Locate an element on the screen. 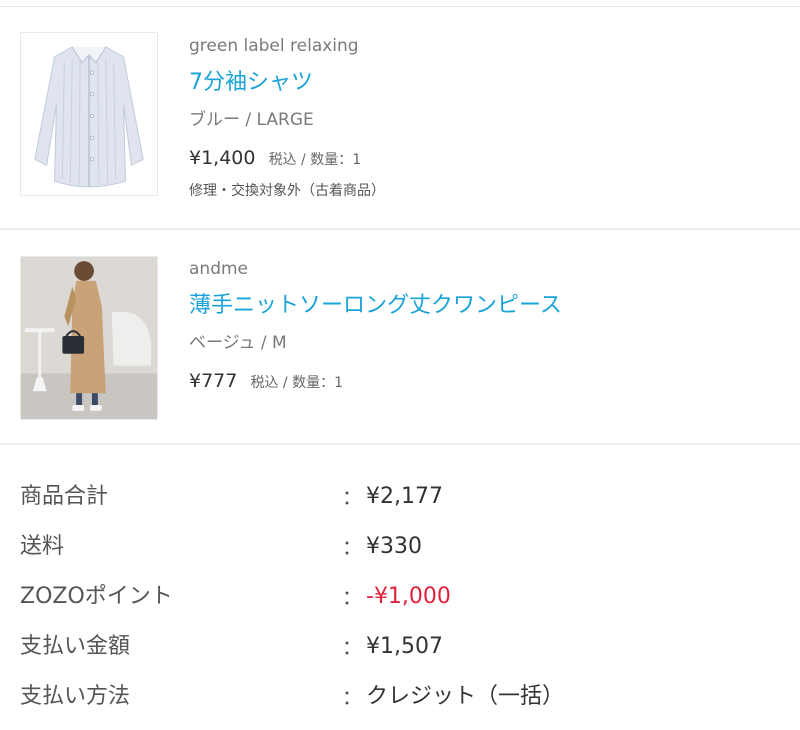 The image size is (800, 730). summary-label: ZOZOポイント is located at coordinates (96, 596).